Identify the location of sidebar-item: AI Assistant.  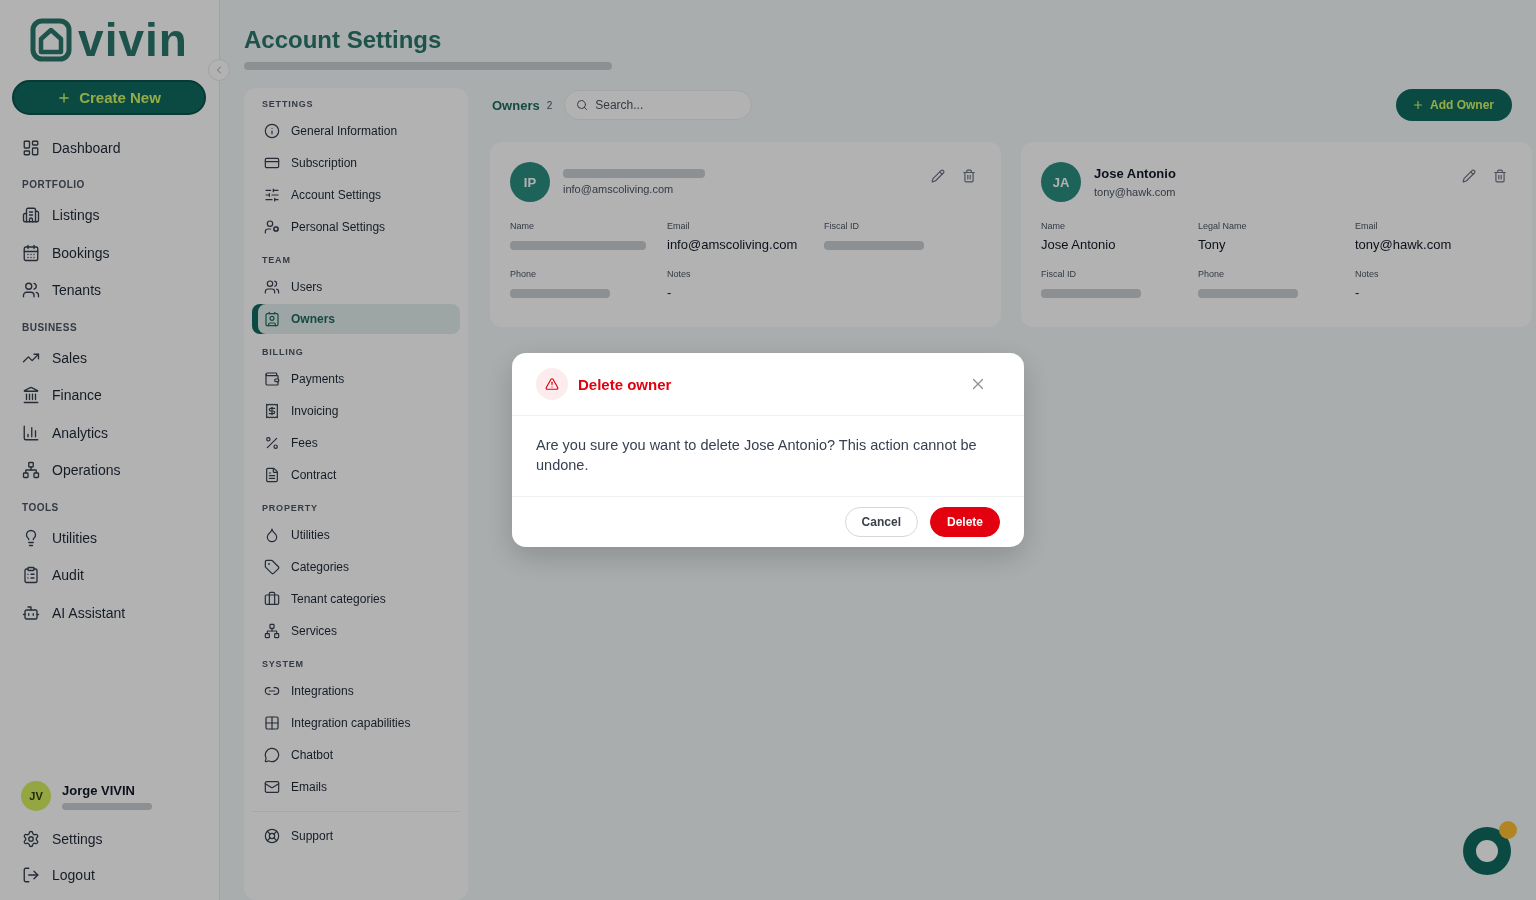
(109, 613).